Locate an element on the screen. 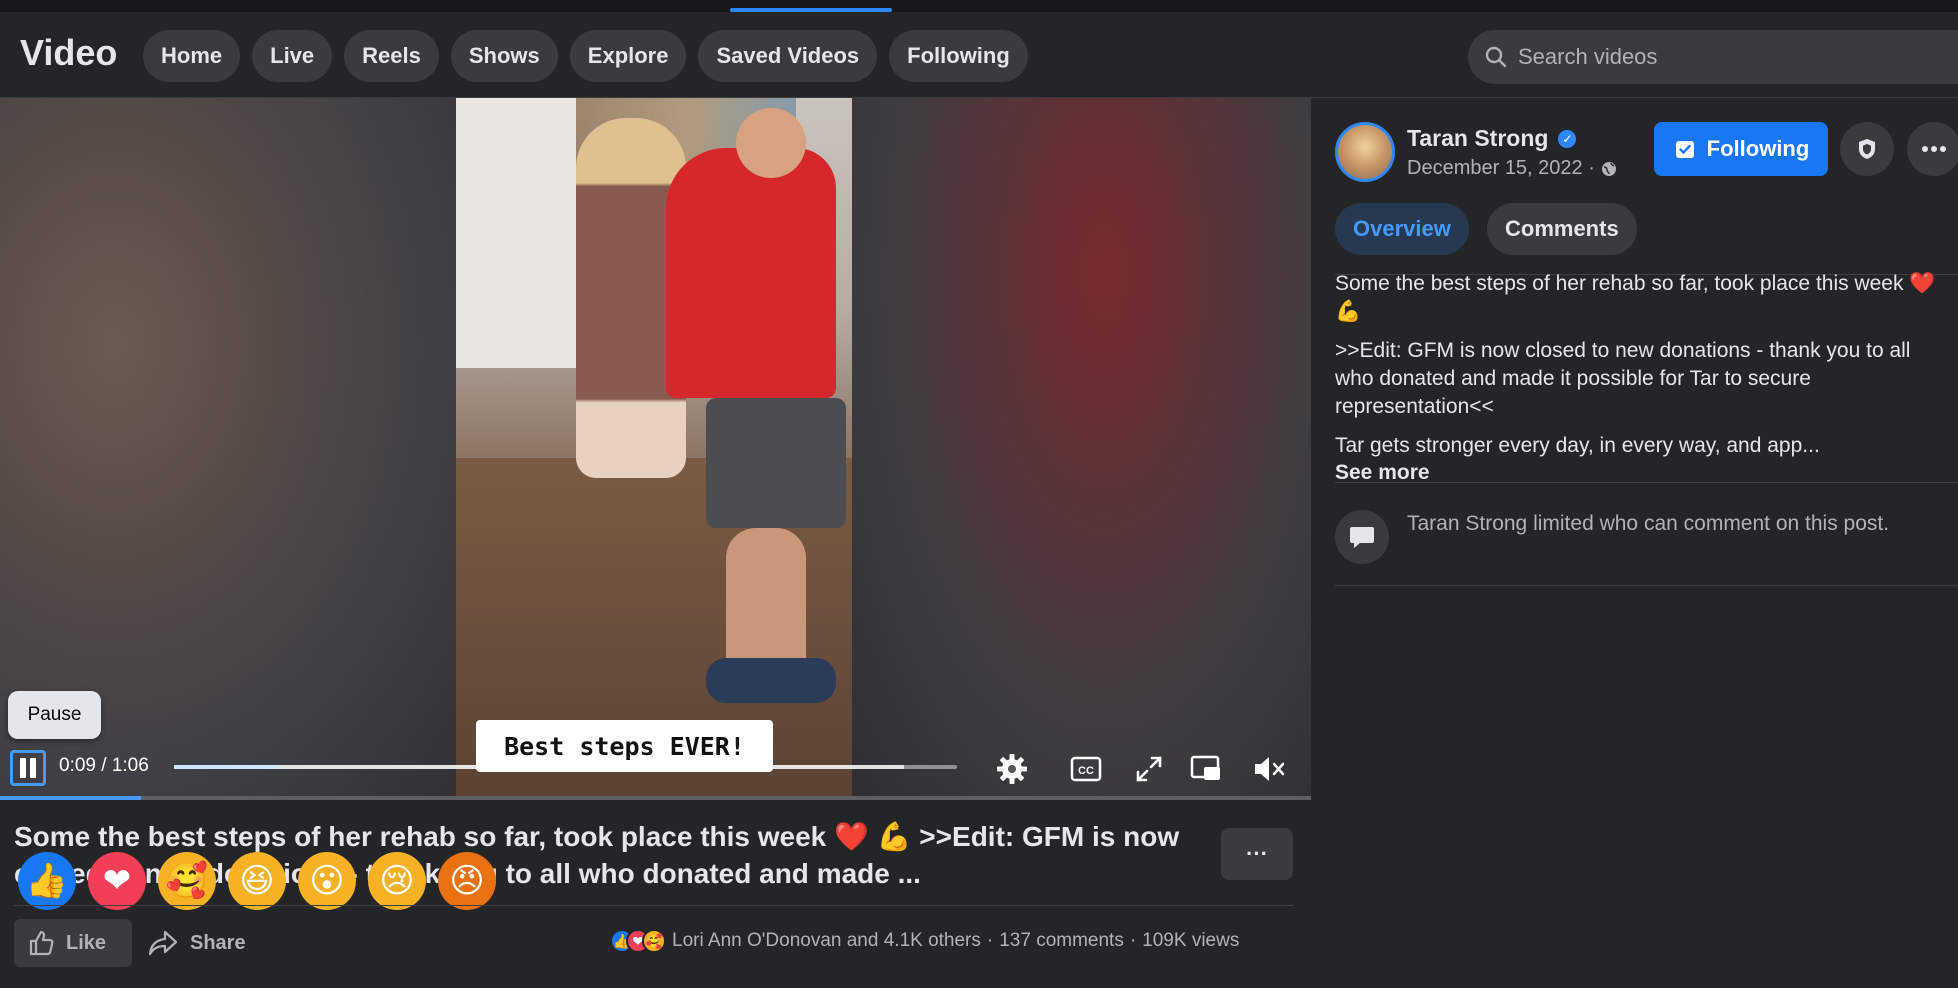  svg-text: CC is located at coordinates (1086, 771).